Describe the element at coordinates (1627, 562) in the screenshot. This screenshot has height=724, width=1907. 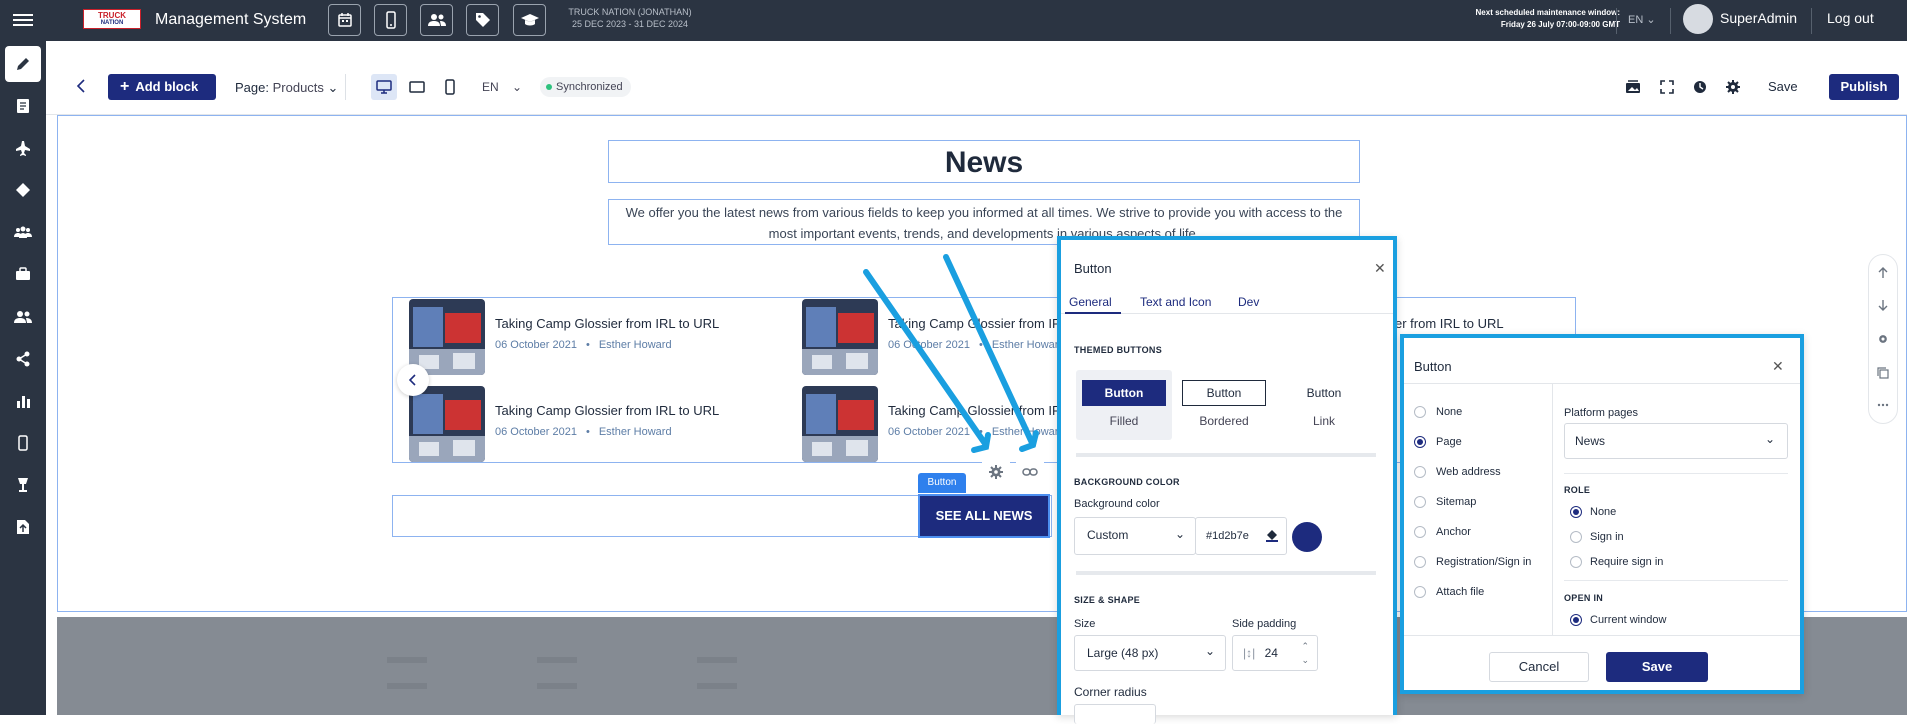
I see `role-label: Require sign in` at that location.